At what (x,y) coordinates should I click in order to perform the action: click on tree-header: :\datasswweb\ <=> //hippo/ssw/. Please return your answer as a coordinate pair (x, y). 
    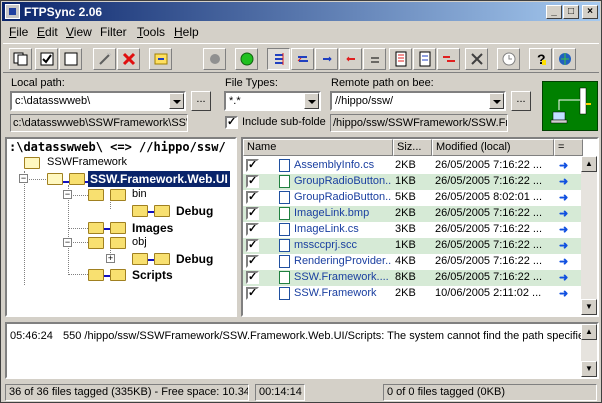
    Looking at the image, I should click on (117, 147).